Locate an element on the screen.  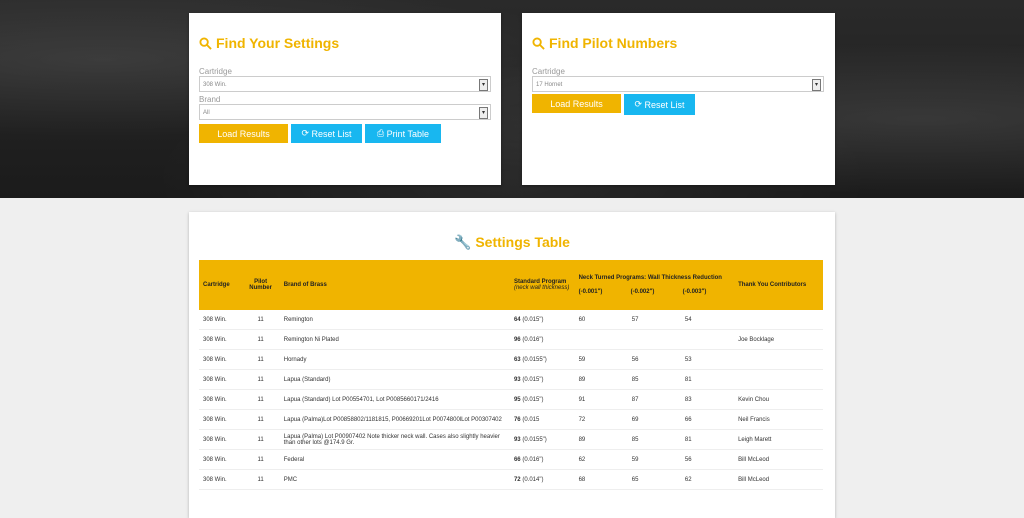
brand-select: All ▾ is located at coordinates (345, 112).